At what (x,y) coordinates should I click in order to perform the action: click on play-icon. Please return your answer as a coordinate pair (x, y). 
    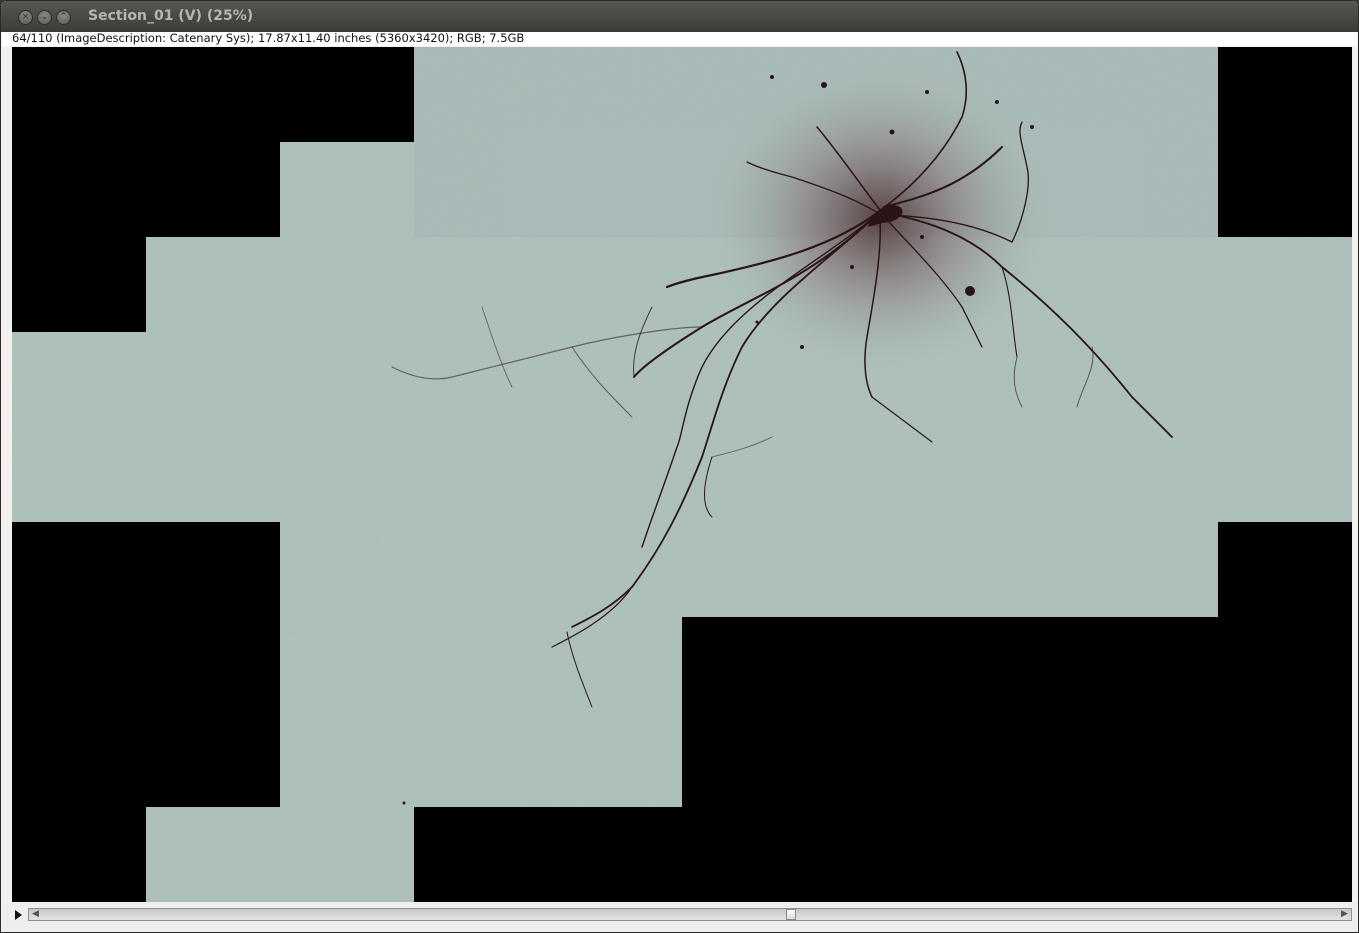
    Looking at the image, I should click on (18, 915).